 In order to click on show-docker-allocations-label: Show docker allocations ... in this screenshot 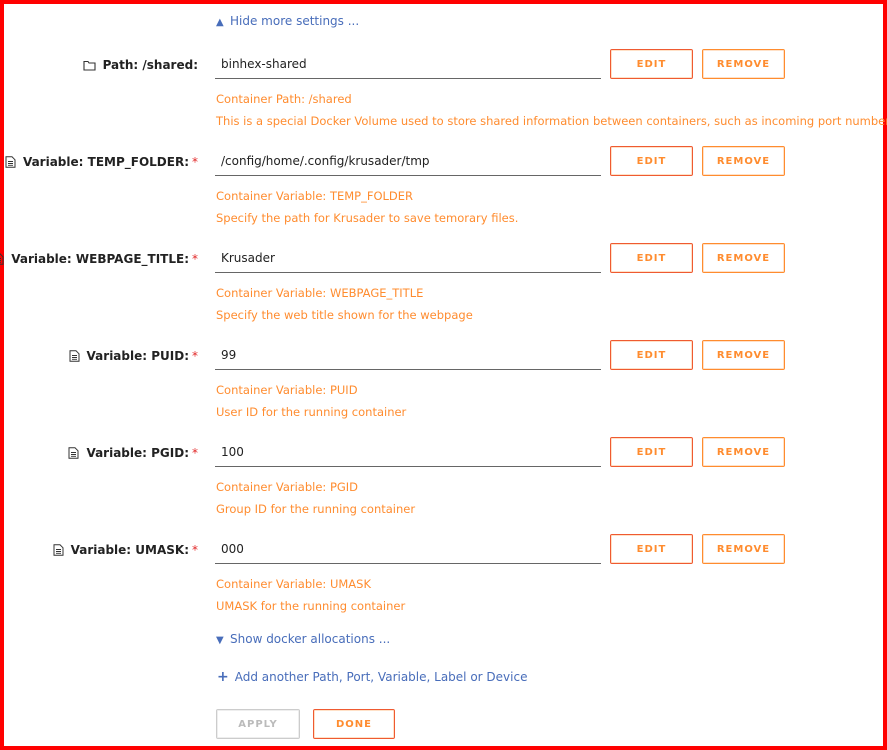, I will do `click(310, 639)`.